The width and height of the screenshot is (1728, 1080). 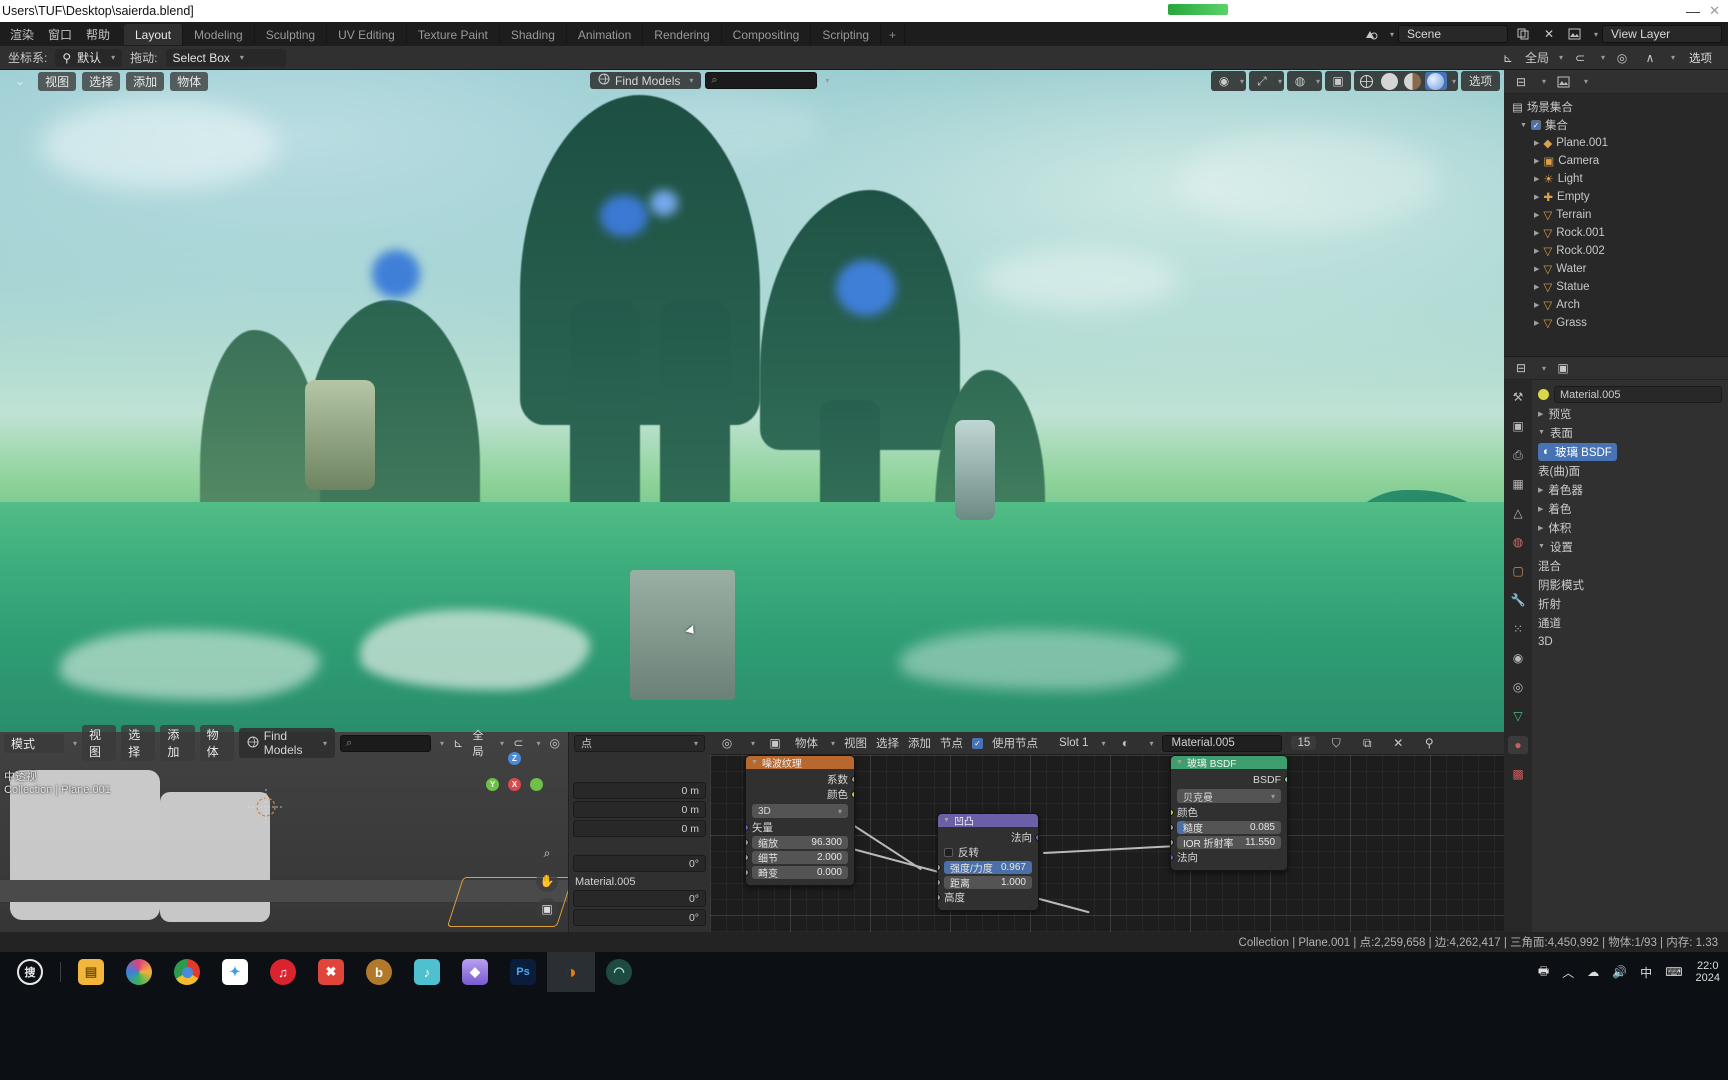 I want to click on settings-row-3d: 3D, so click(x=1630, y=641).